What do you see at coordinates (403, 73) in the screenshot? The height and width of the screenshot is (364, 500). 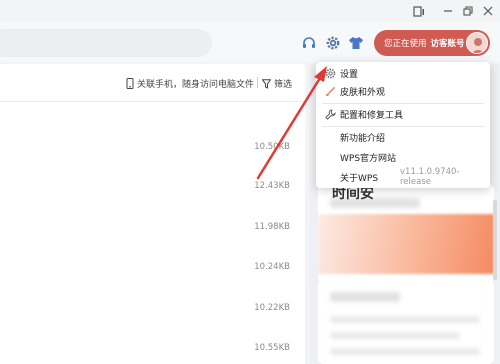 I see `menu-item-settings: 设置` at bounding box center [403, 73].